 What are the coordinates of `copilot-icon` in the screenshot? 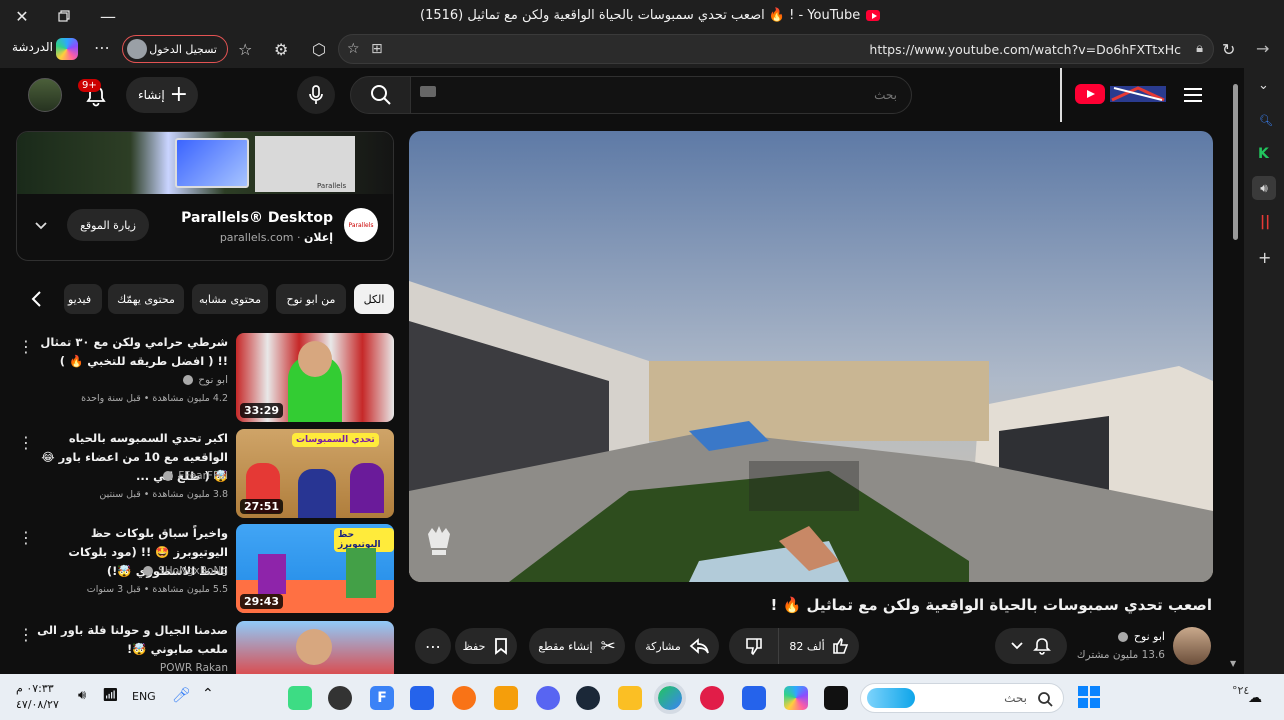 It's located at (67, 49).